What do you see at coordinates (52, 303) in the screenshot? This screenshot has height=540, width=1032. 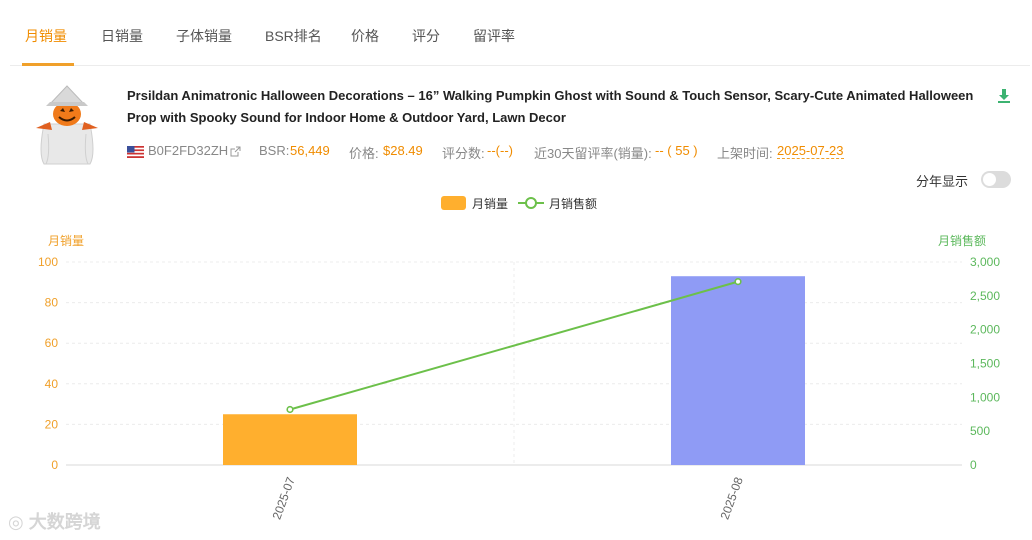 I see `left-axis-tick-label: 80` at bounding box center [52, 303].